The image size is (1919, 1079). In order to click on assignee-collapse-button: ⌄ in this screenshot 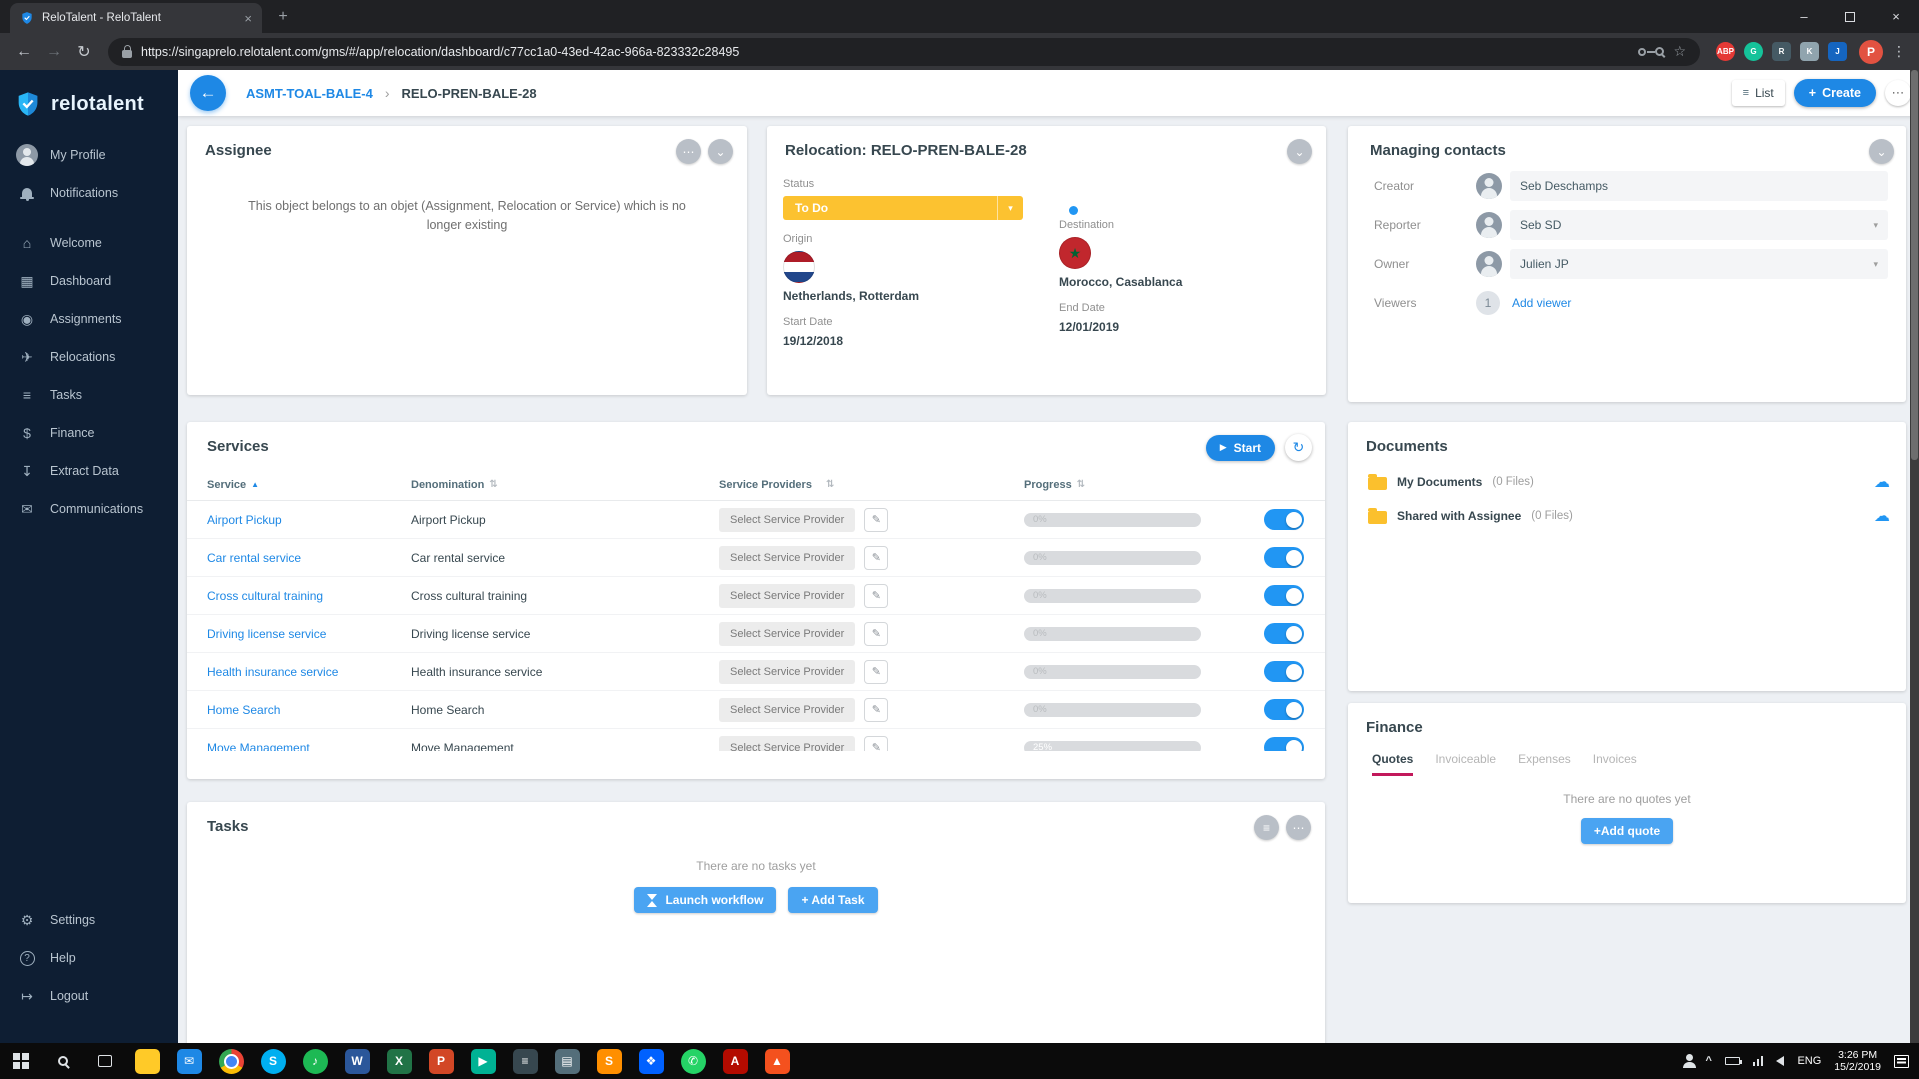, I will do `click(720, 151)`.